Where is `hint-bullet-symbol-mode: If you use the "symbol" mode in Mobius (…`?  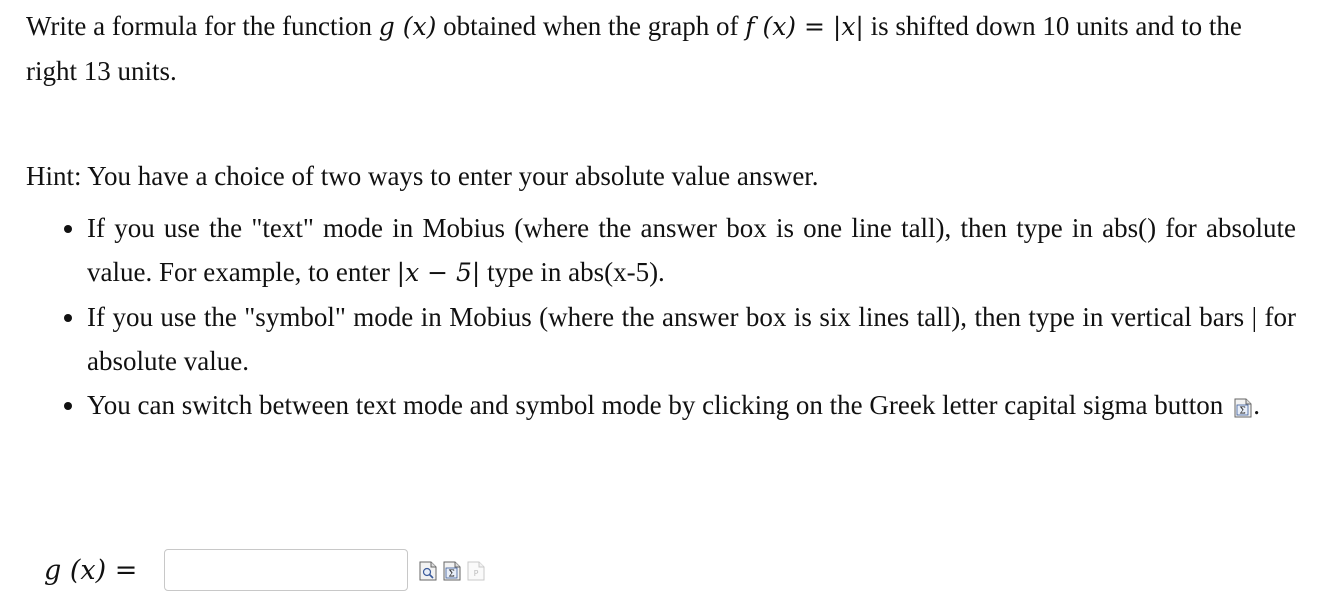 hint-bullet-symbol-mode: If you use the "symbol" mode in Mobius (… is located at coordinates (691, 339).